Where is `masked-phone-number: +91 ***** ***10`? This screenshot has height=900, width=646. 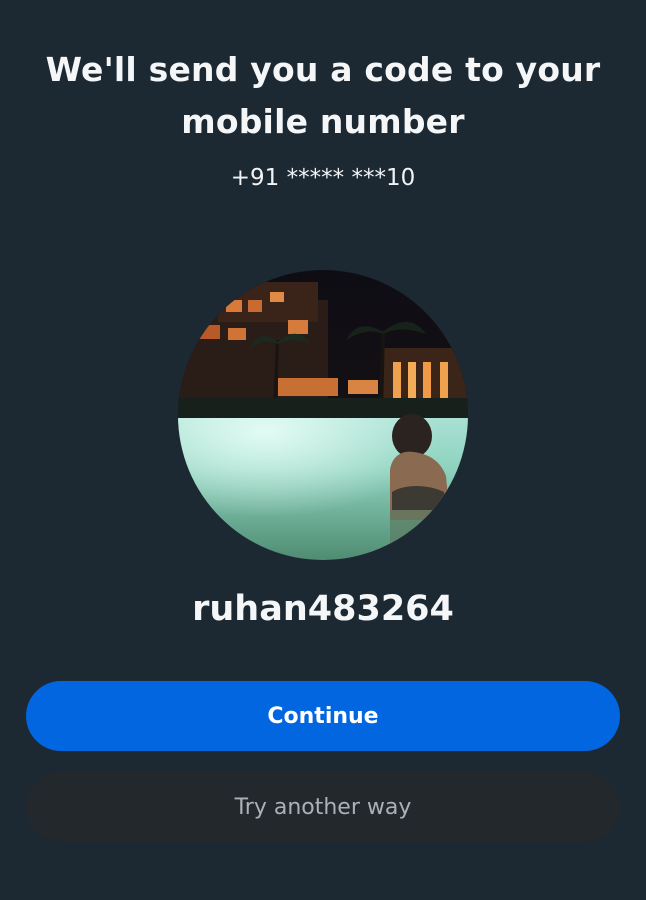
masked-phone-number: +91 ***** ***10 is located at coordinates (323, 178).